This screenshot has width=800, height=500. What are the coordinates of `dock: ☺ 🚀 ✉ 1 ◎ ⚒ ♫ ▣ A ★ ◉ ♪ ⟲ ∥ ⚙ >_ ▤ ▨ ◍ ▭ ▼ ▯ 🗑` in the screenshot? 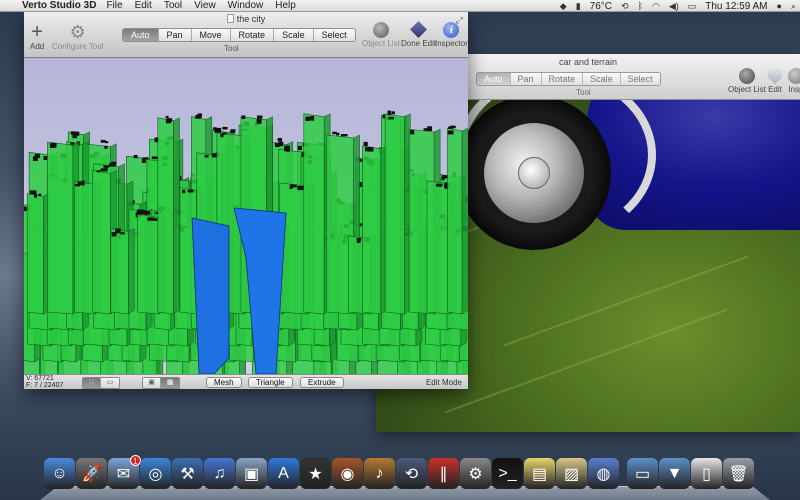 It's located at (405, 477).